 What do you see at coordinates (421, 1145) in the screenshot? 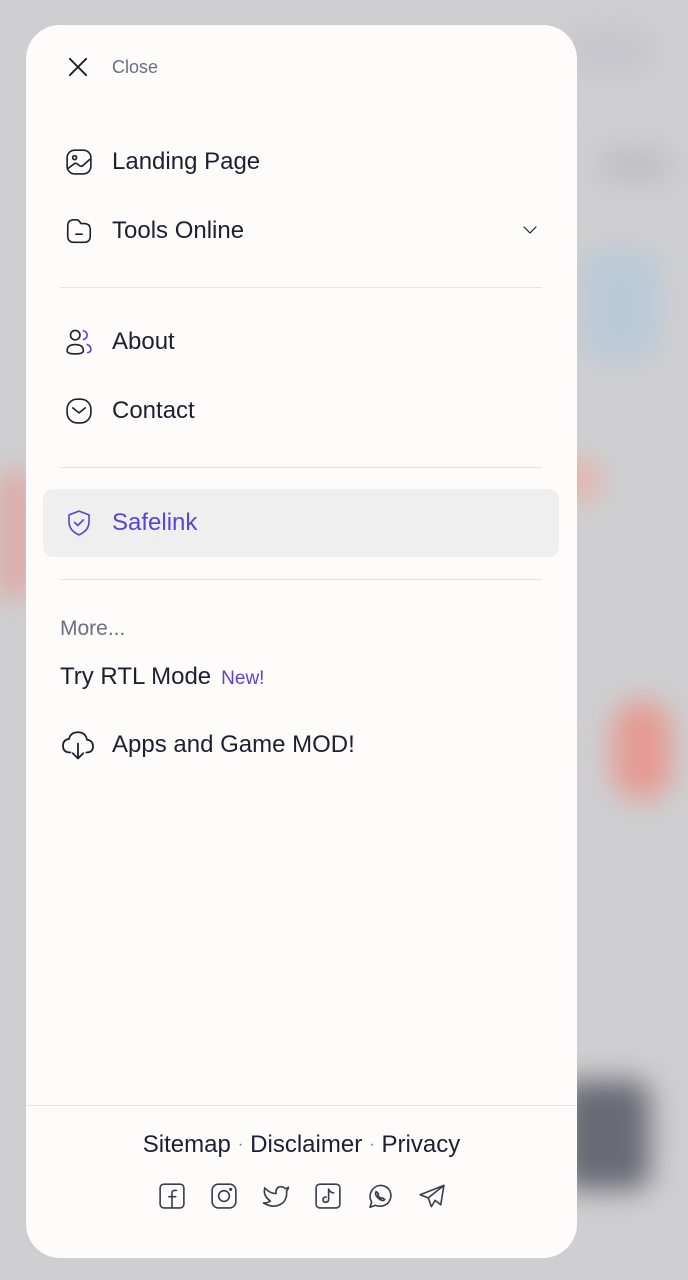
I see `privacy-link: Privacy` at bounding box center [421, 1145].